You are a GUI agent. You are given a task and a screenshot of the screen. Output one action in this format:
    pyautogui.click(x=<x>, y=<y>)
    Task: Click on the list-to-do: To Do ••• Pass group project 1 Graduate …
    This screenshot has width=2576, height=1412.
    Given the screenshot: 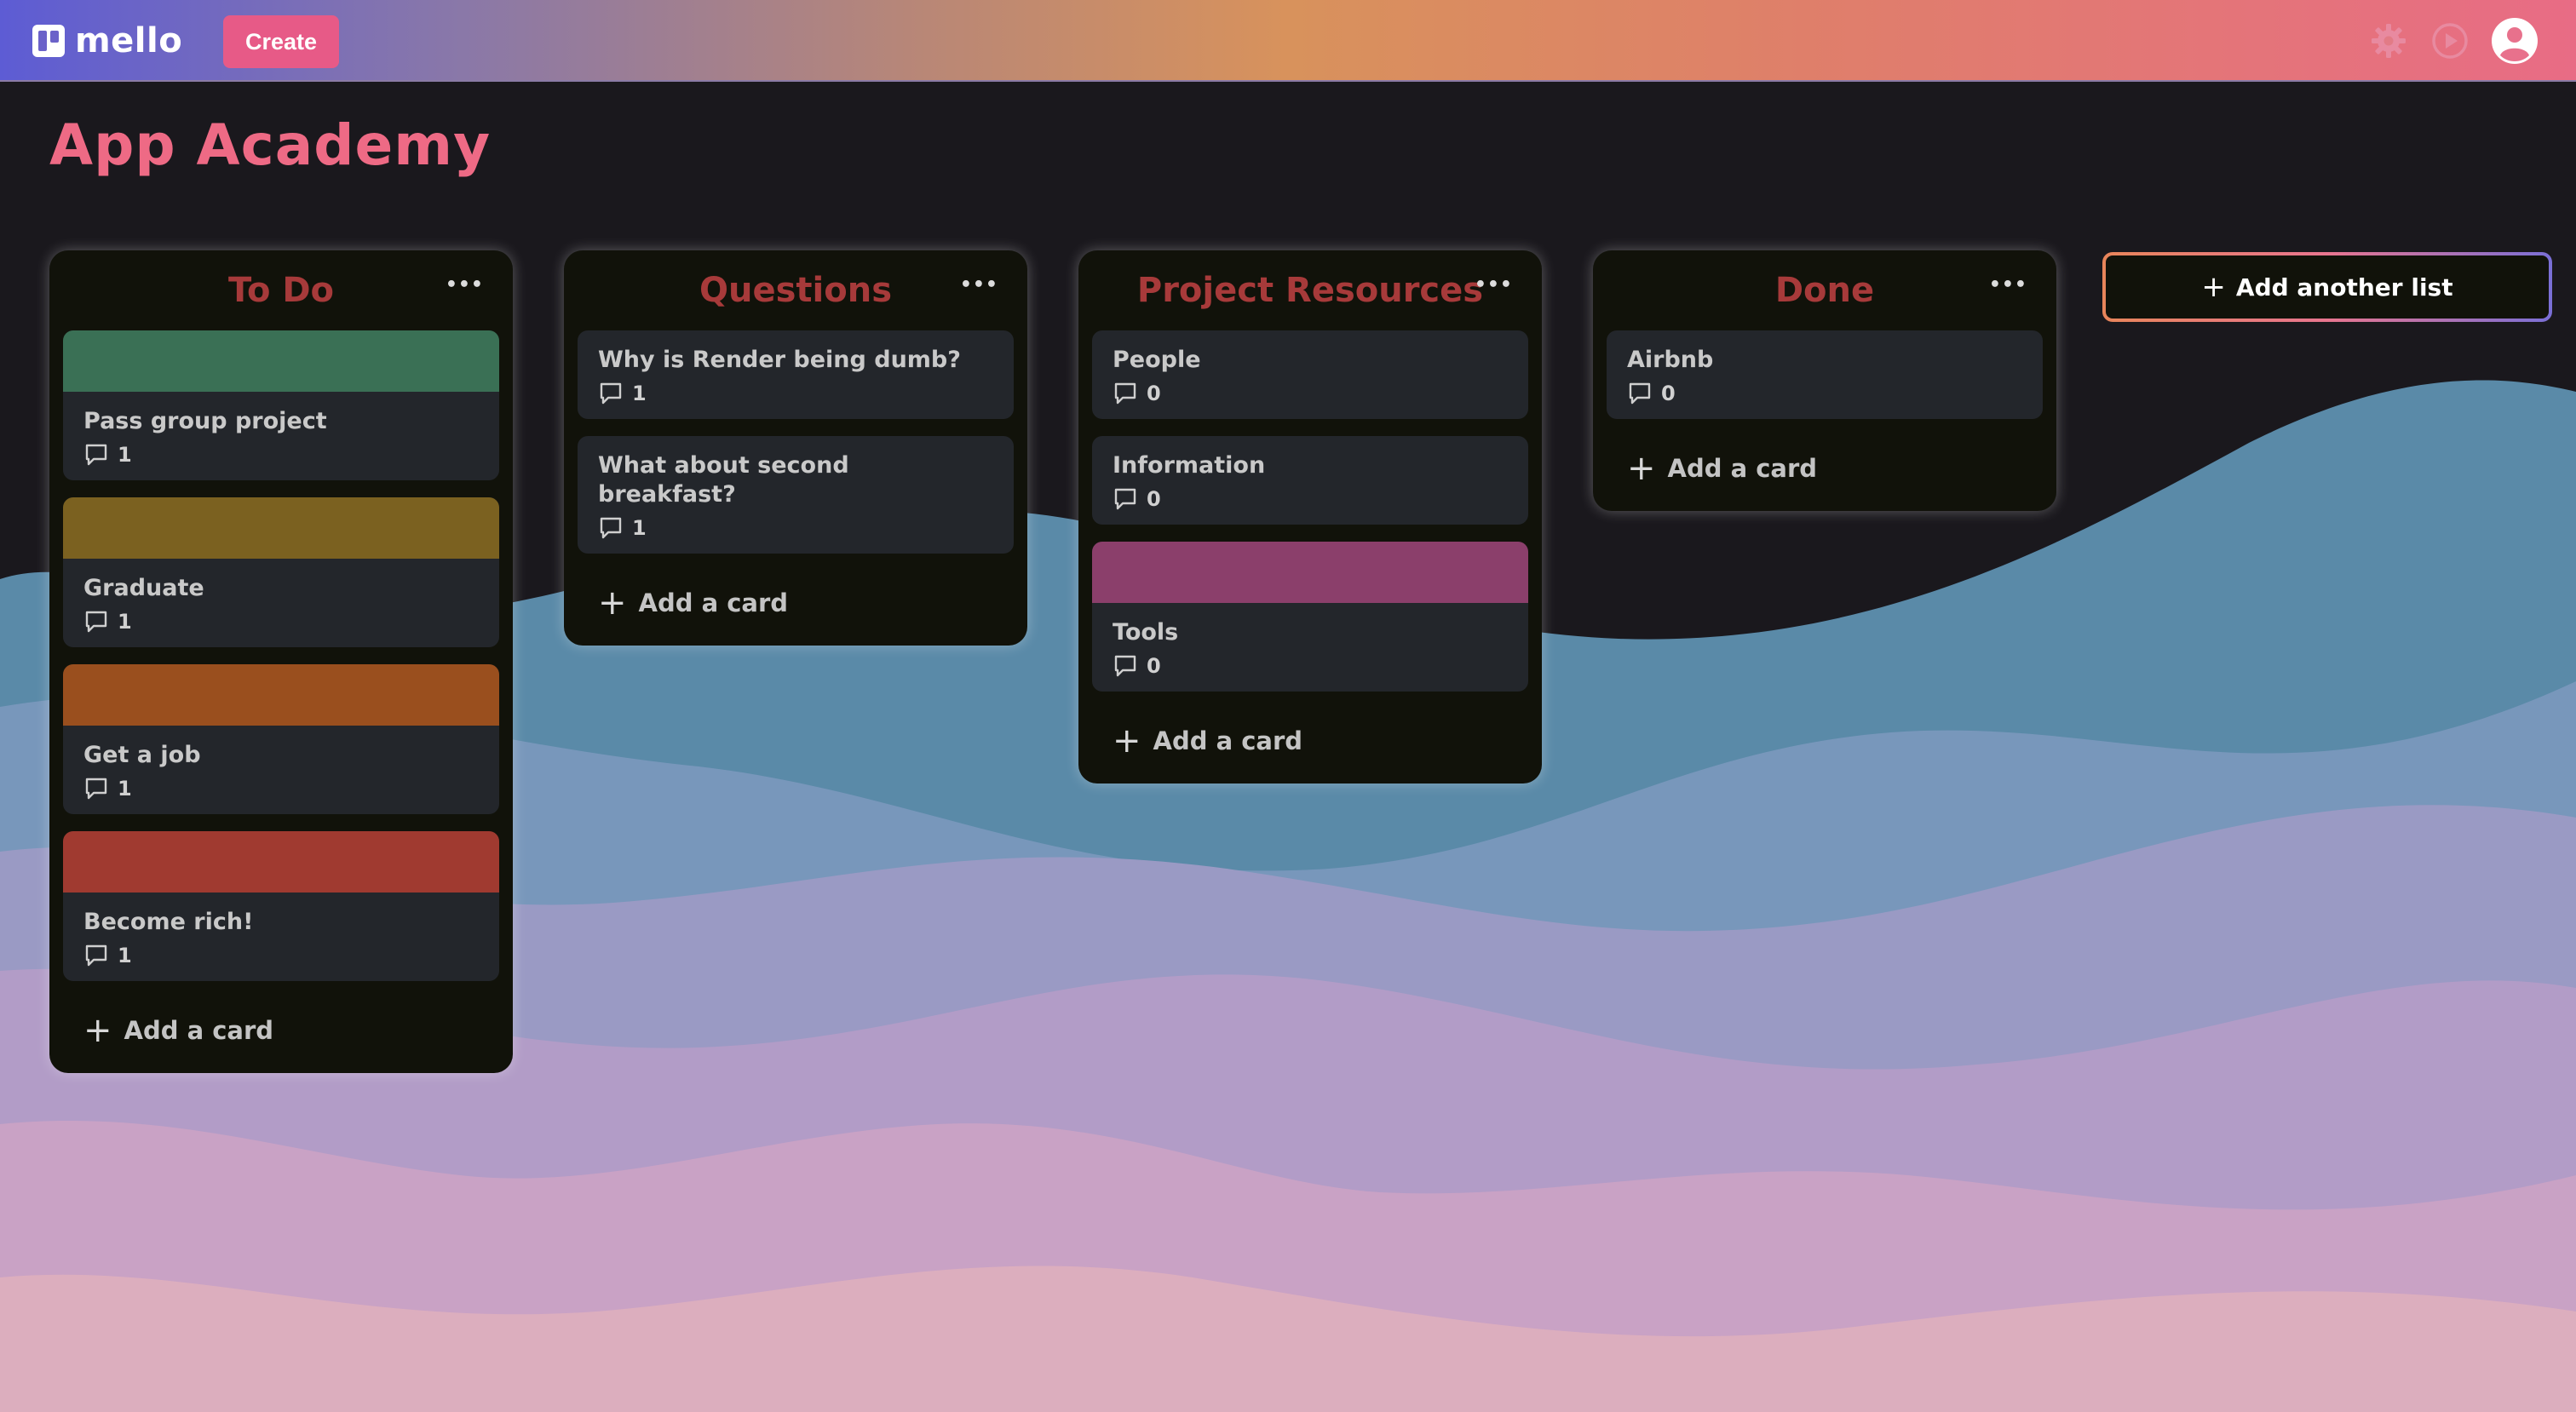 What is the action you would take?
    pyautogui.click(x=281, y=661)
    